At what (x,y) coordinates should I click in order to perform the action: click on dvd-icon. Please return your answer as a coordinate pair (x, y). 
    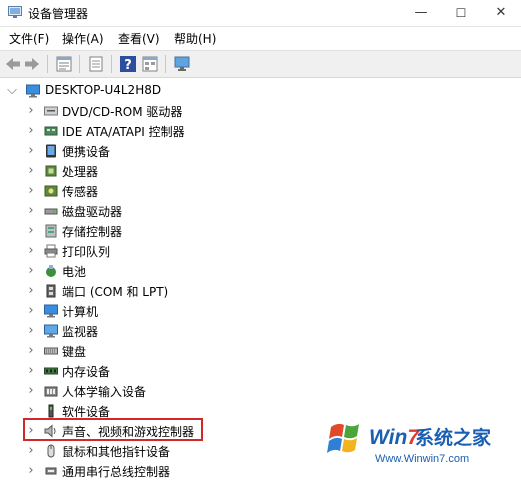
    Looking at the image, I should click on (51, 111).